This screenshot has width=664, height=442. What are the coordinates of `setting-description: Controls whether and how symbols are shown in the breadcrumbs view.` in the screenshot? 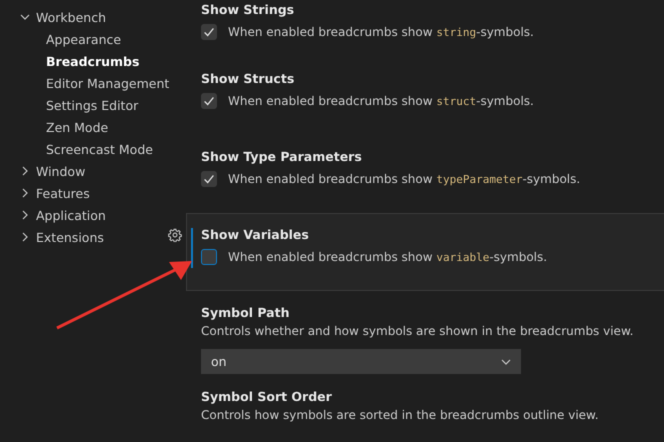 It's located at (417, 331).